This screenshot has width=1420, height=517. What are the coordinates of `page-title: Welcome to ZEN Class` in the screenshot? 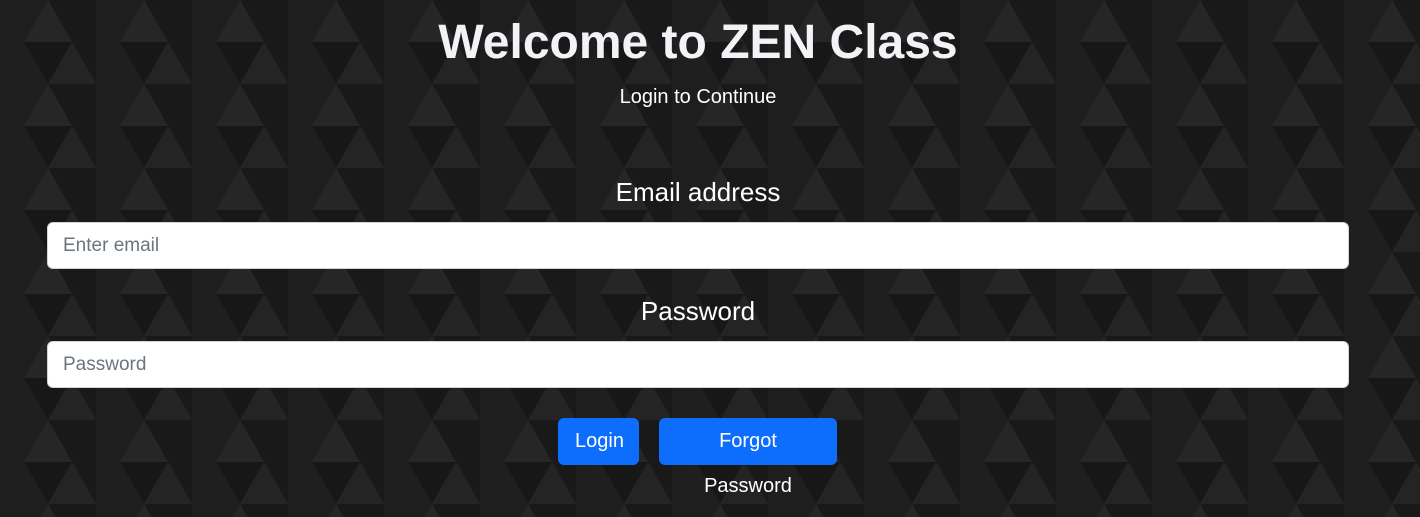 It's located at (698, 42).